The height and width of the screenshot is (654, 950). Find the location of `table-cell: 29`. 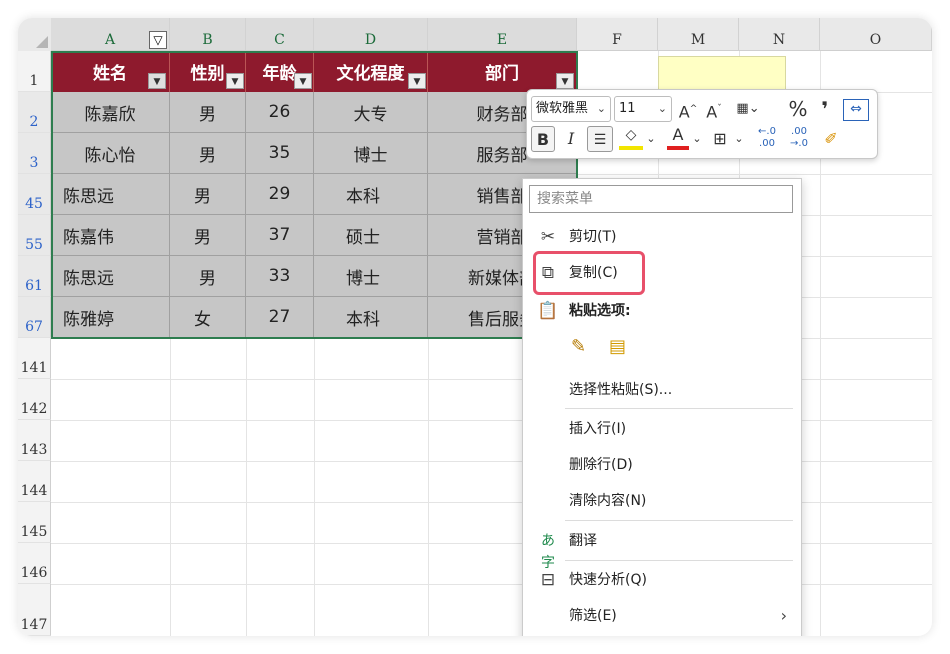

table-cell: 29 is located at coordinates (280, 194).